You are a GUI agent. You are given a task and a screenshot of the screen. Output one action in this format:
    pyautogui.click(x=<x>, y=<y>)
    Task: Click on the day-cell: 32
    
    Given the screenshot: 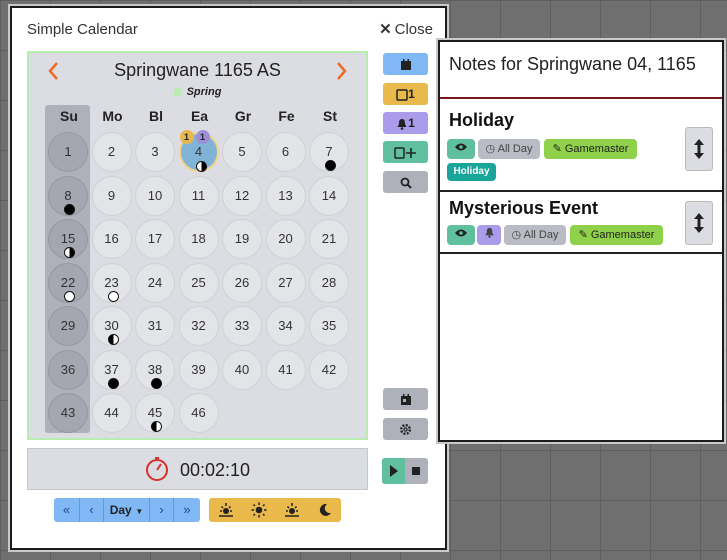 What is the action you would take?
    pyautogui.click(x=198, y=326)
    